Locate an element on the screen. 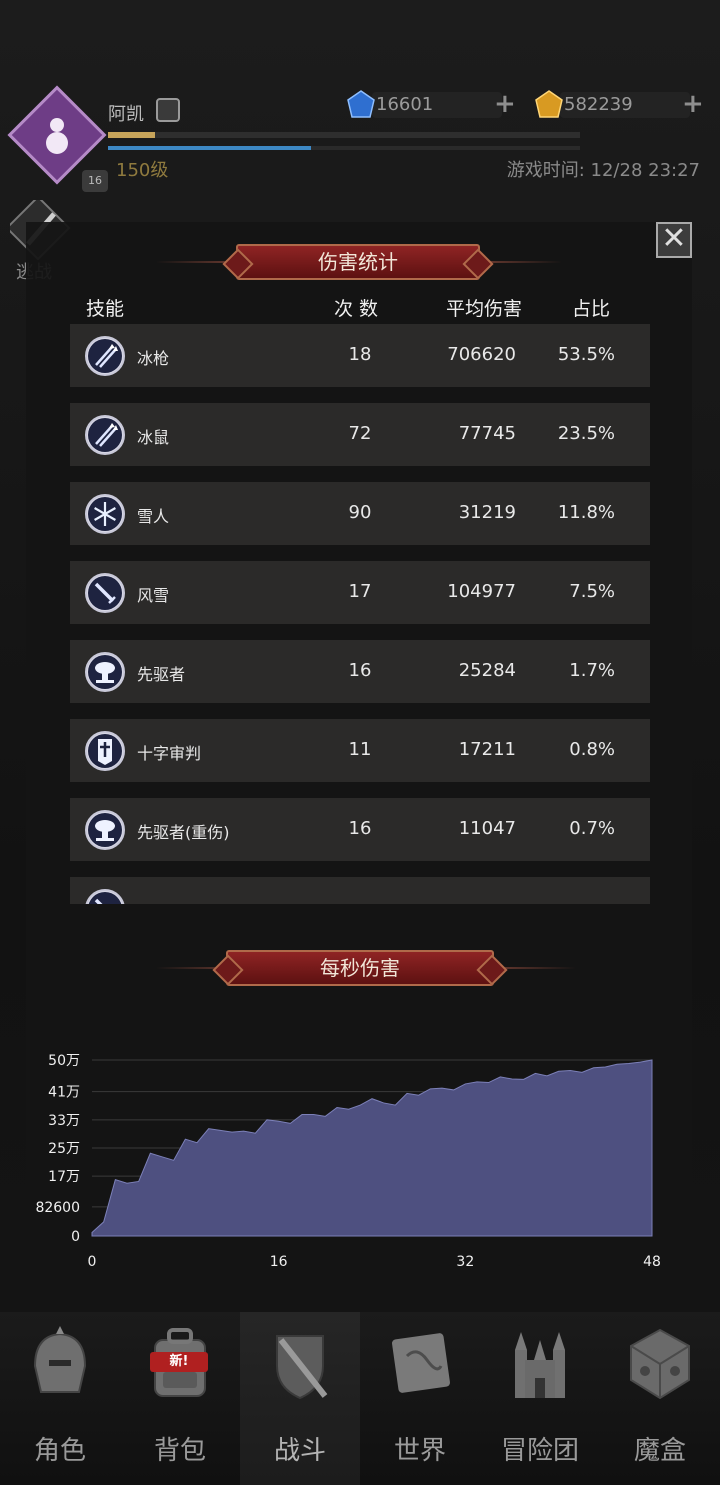 The height and width of the screenshot is (1485, 720). dps-chart: 0 82600 17万 25万 33万 41万 50万 0 16 32 48 is located at coordinates (359, 1160).